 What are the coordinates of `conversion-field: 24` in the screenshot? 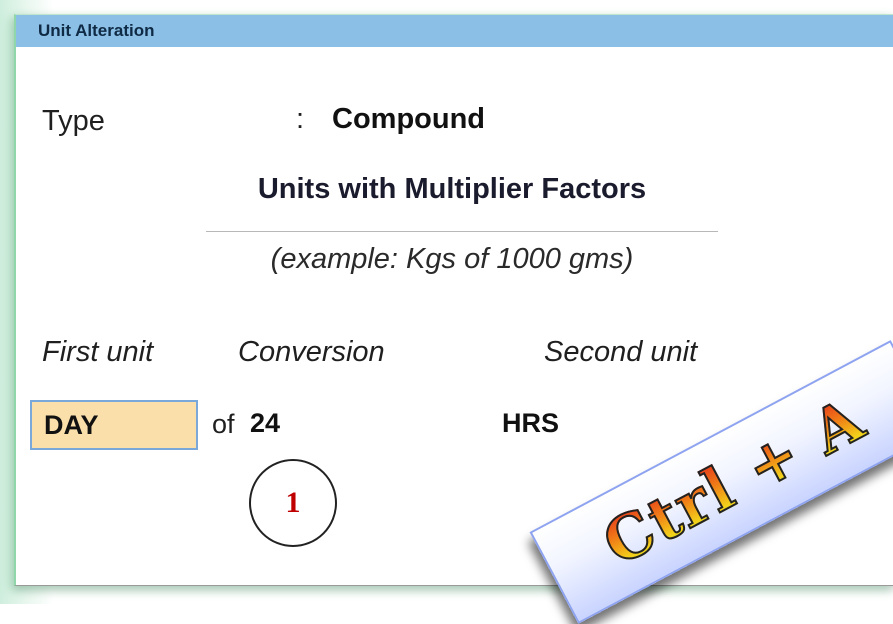 It's located at (265, 423).